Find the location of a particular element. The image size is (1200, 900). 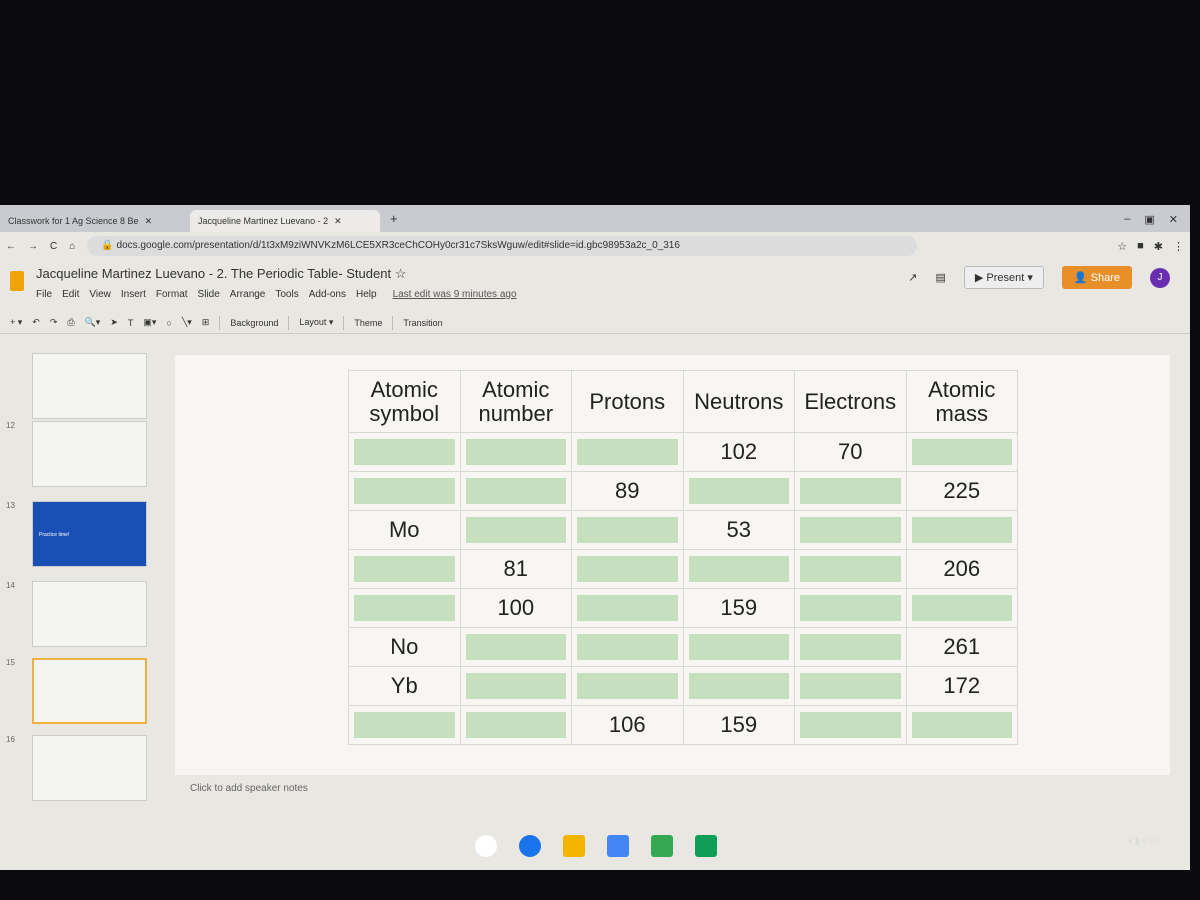

table-cell: 261 is located at coordinates (961, 647).